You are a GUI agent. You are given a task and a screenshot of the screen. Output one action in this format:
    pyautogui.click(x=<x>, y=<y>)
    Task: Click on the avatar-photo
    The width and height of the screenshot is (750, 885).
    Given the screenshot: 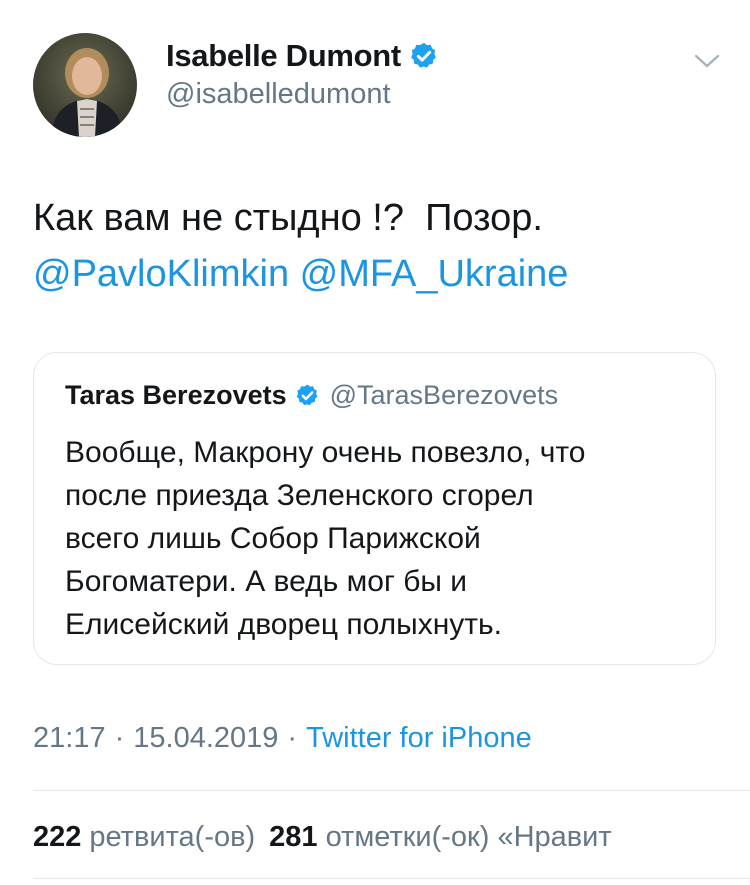 What is the action you would take?
    pyautogui.click(x=85, y=85)
    